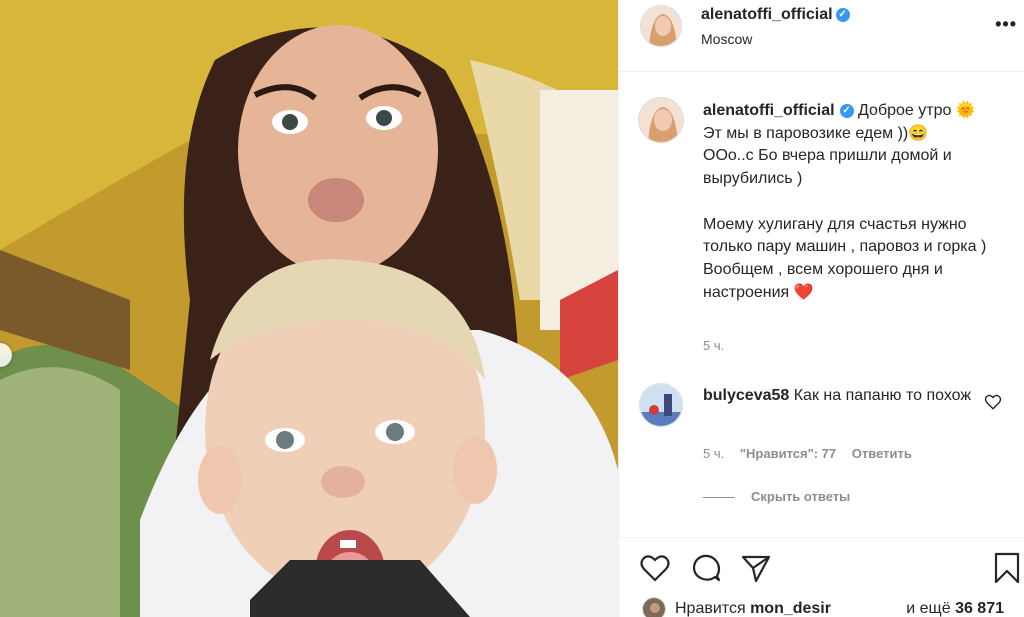  I want to click on likes-count-prefix: и ещё, so click(928, 608).